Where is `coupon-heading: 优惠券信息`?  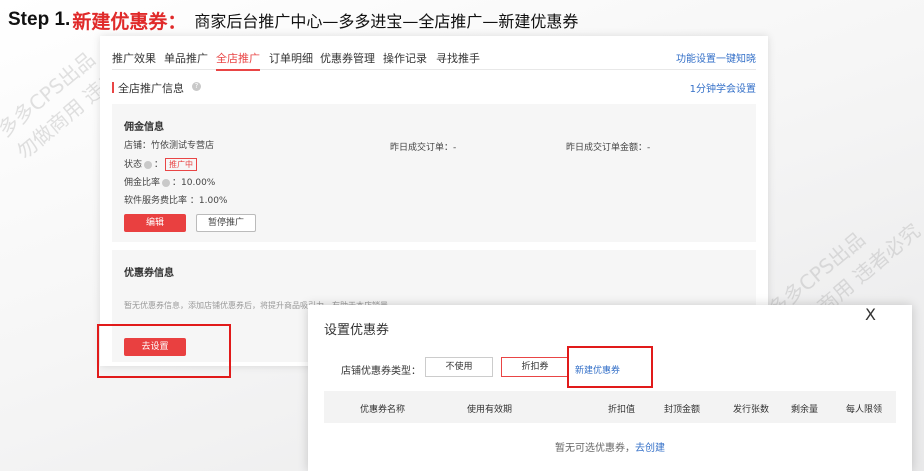
coupon-heading: 优惠券信息 is located at coordinates (149, 273).